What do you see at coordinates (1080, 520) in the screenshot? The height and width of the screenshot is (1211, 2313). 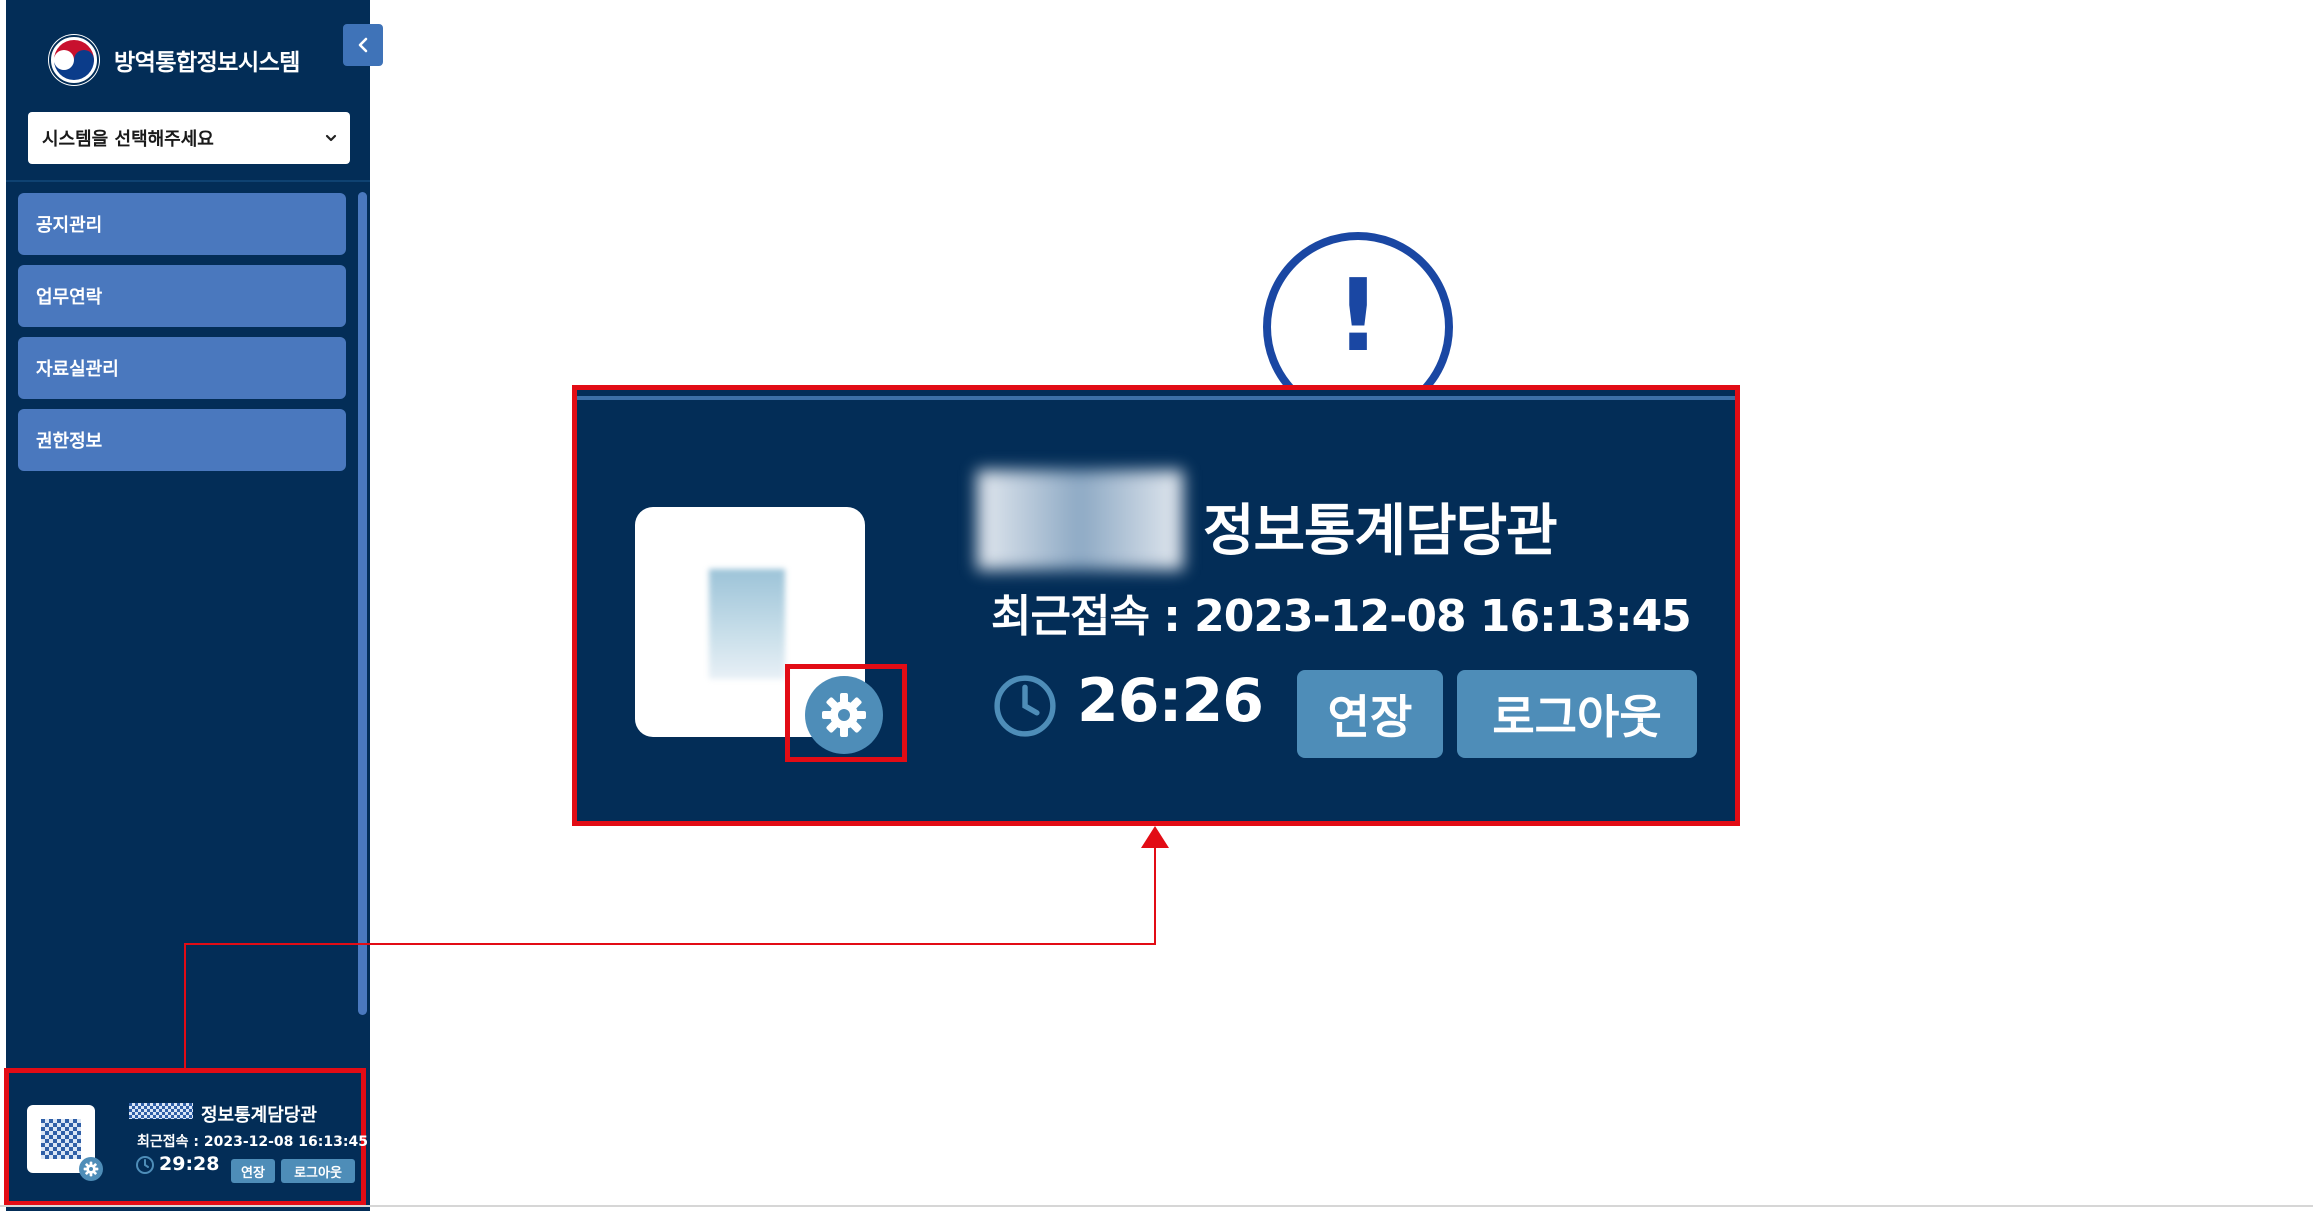 I see `user-name-redacted` at bounding box center [1080, 520].